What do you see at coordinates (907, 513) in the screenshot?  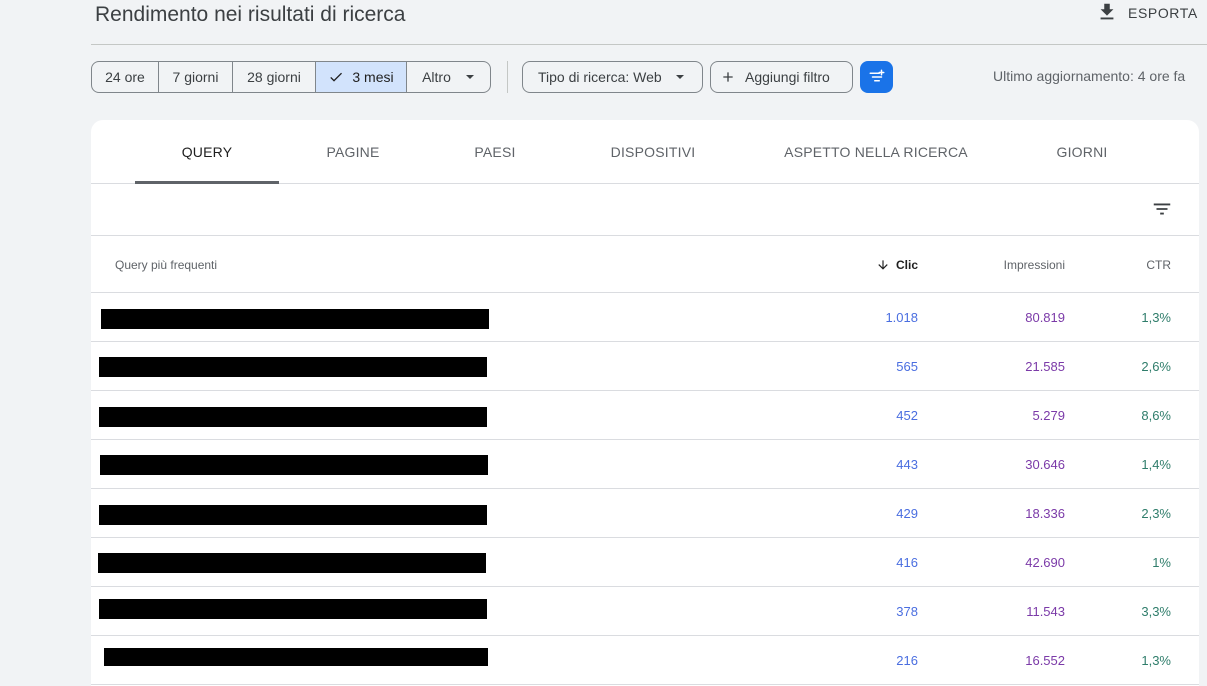 I see `clic-value: 429` at bounding box center [907, 513].